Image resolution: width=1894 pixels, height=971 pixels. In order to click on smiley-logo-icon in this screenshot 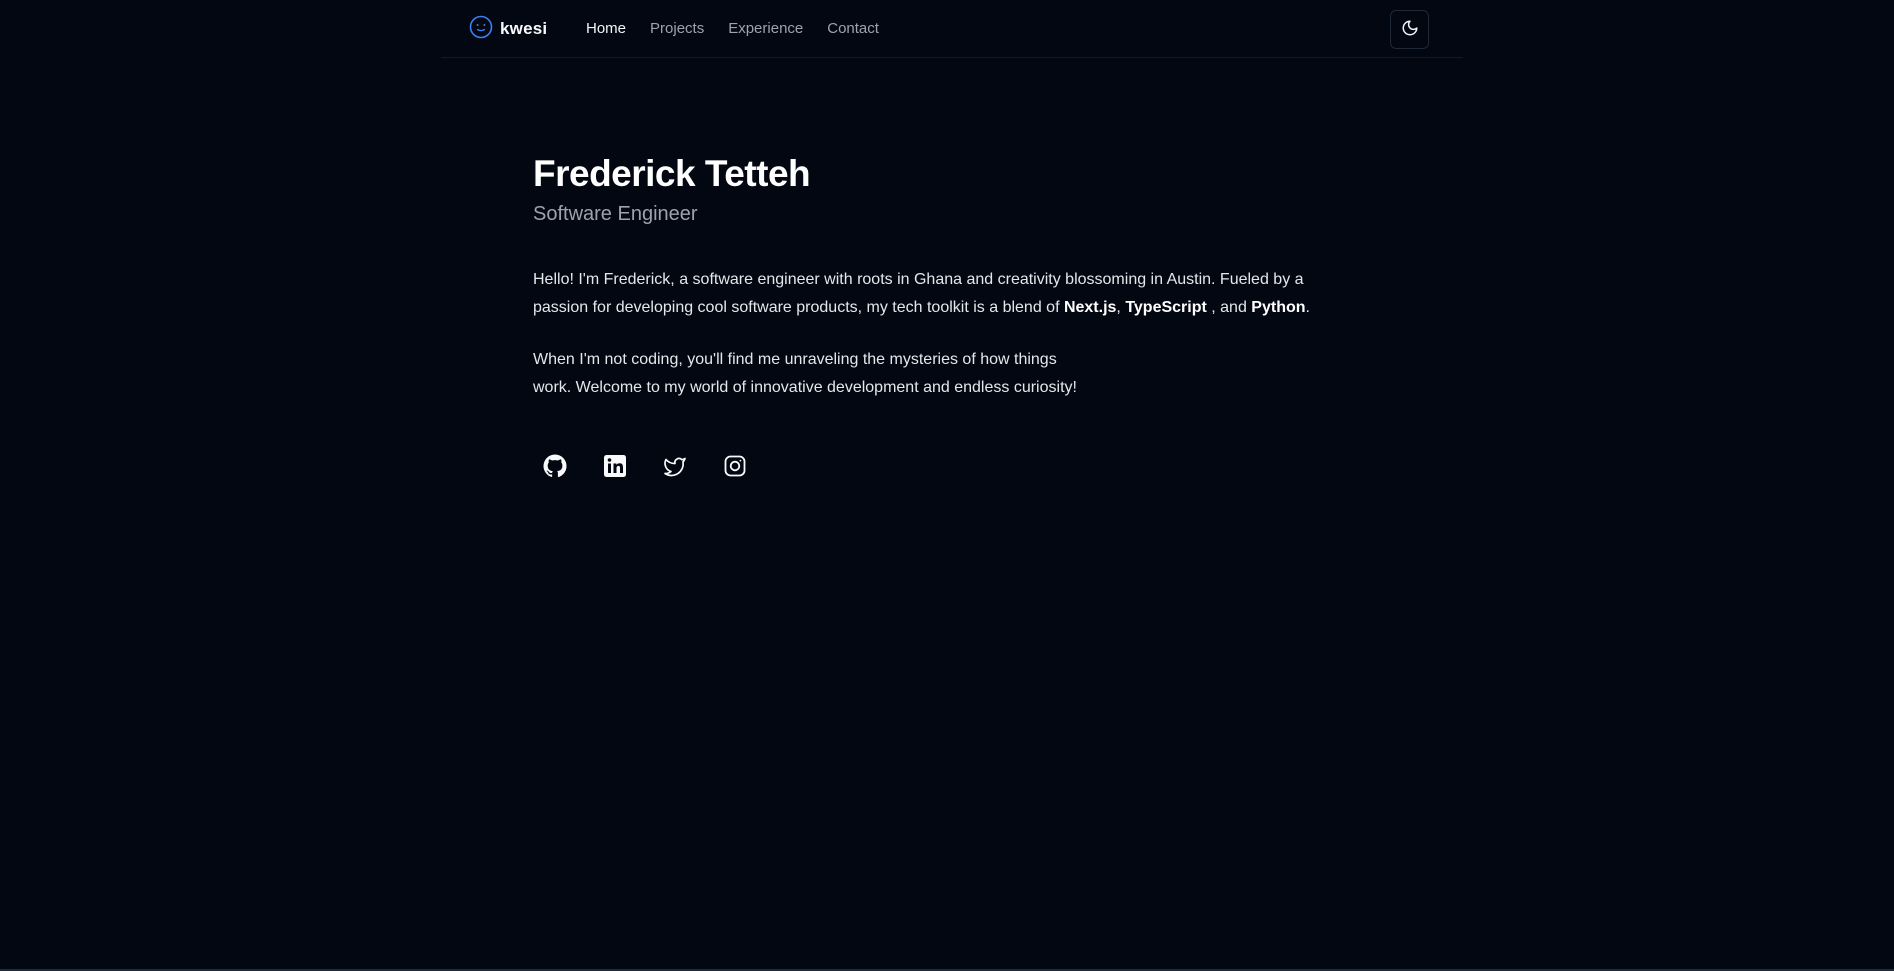, I will do `click(481, 29)`.